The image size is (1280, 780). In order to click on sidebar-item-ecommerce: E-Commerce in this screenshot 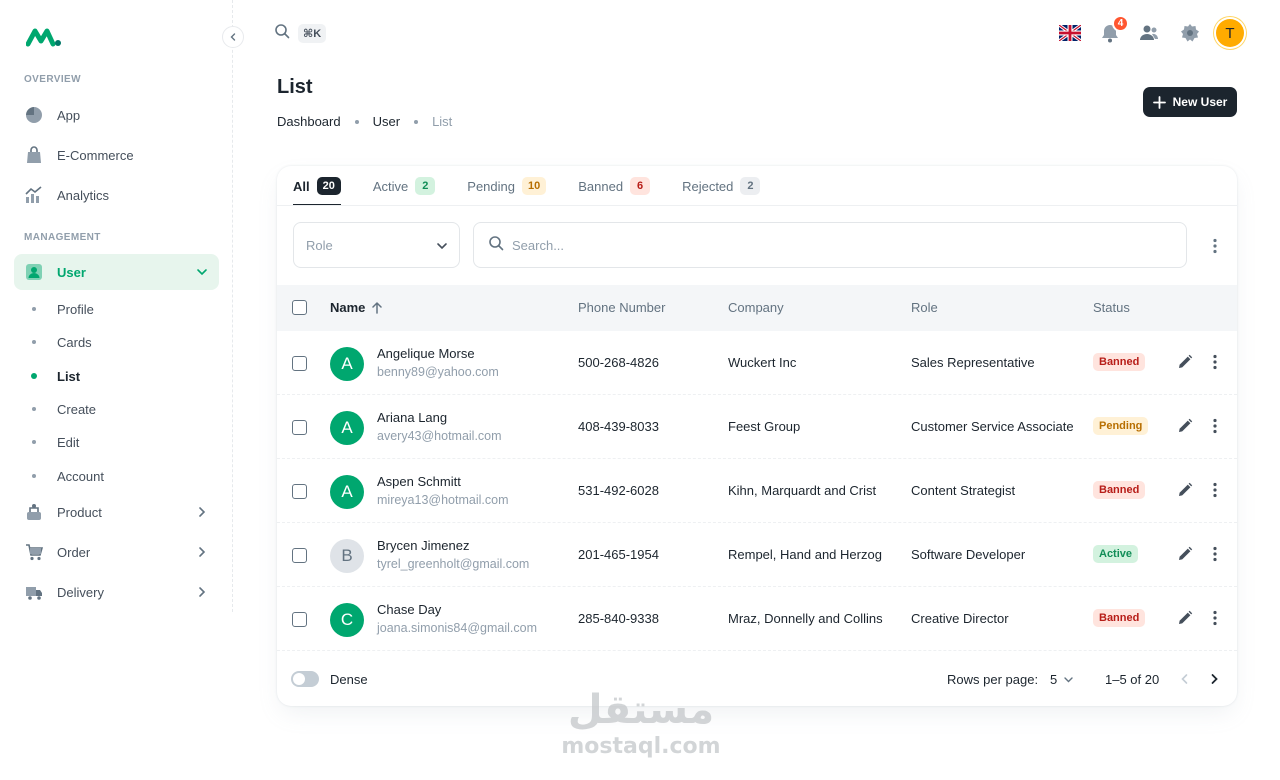, I will do `click(116, 155)`.